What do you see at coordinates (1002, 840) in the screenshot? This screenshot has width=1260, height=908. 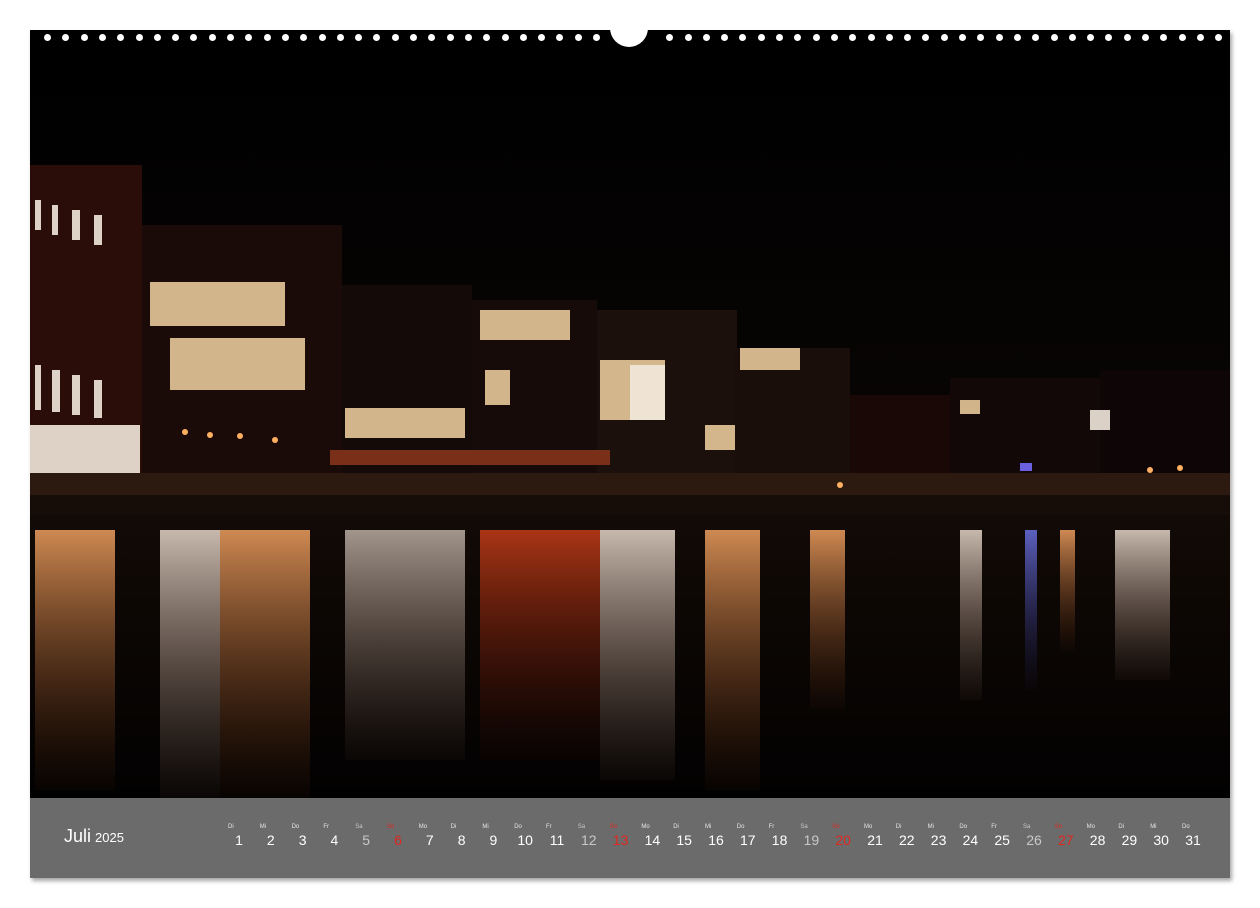 I see `day-number: 25` at bounding box center [1002, 840].